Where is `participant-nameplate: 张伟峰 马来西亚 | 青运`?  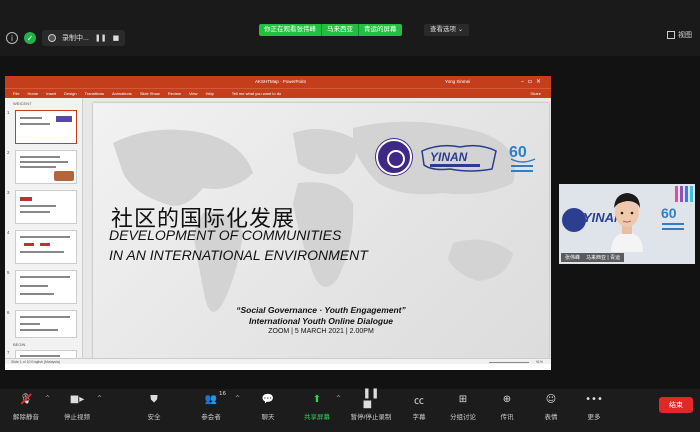
participant-nameplate: 张伟峰 马来西亚 | 青运 is located at coordinates (593, 257).